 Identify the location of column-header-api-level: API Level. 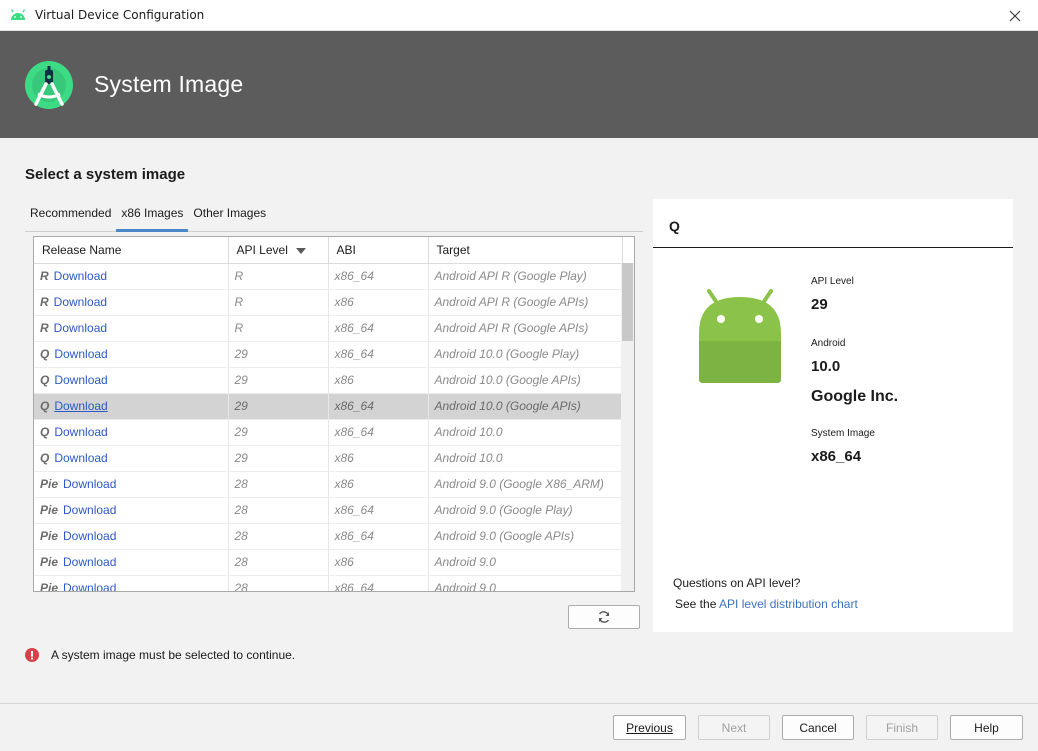
(278, 250).